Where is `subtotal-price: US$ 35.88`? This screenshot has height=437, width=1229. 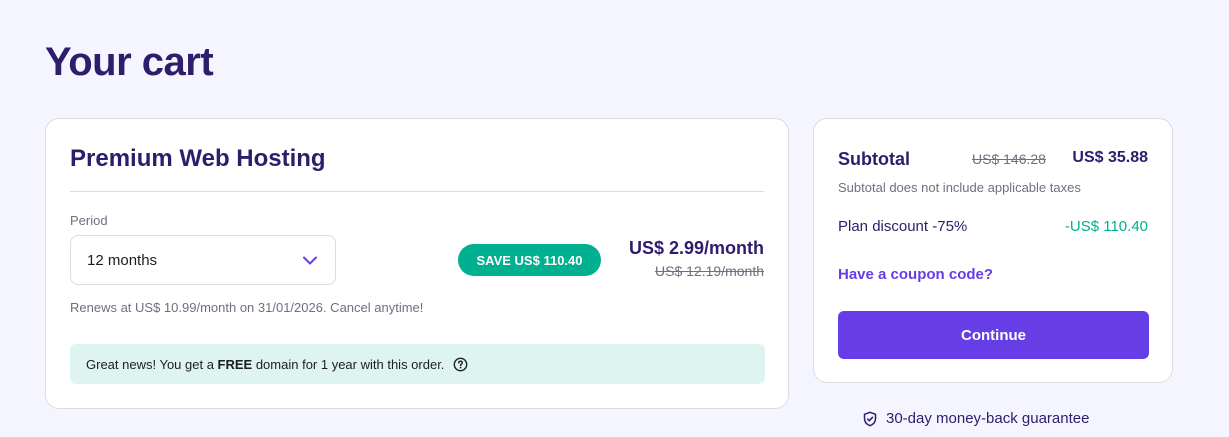
subtotal-price: US$ 35.88 is located at coordinates (1110, 157).